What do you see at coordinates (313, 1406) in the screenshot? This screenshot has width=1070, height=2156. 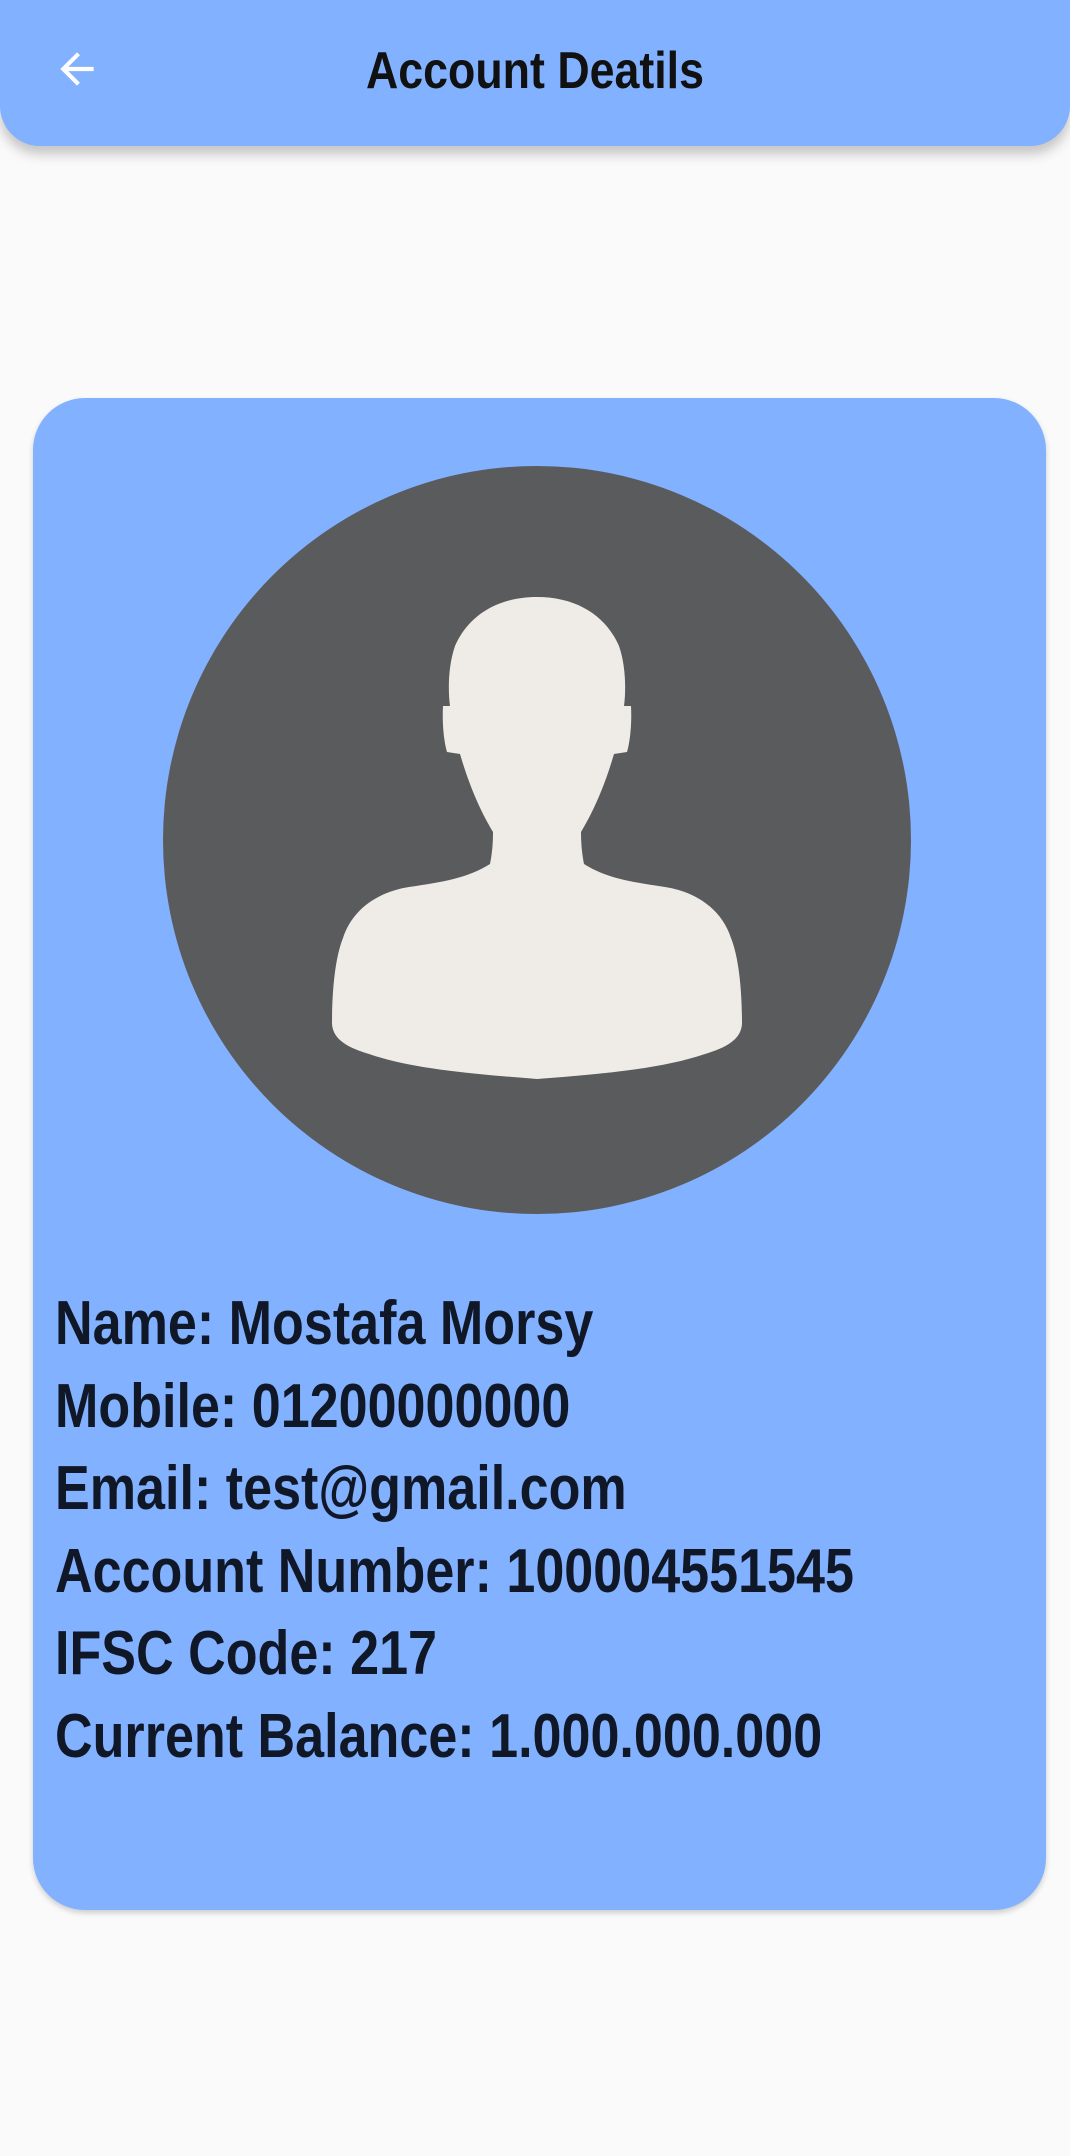 I see `account-mobile: Mobile: 01200000000` at bounding box center [313, 1406].